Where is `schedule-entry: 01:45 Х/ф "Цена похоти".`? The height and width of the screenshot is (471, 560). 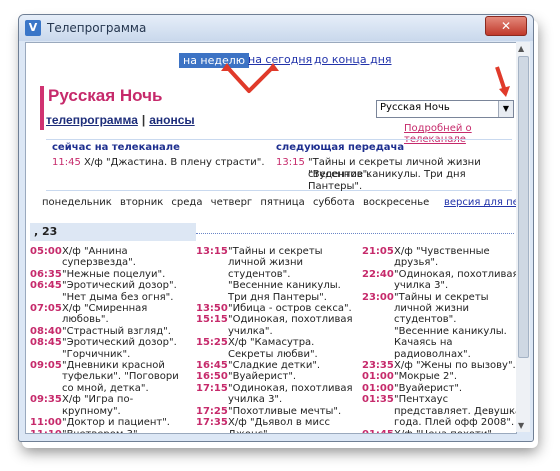 schedule-entry: 01:45 Х/ф "Цена похоти". is located at coordinates (439, 431).